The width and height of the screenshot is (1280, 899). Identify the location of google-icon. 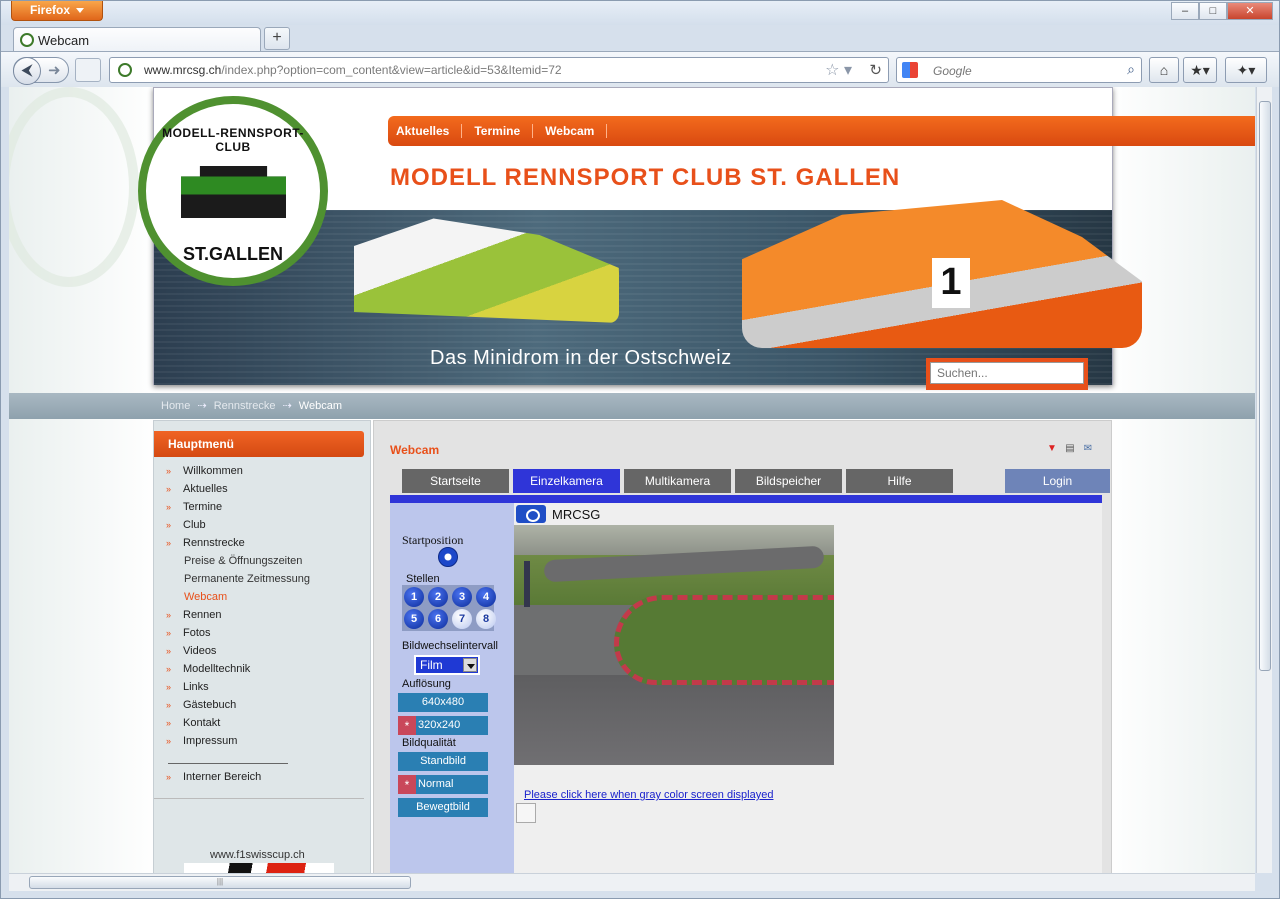
(910, 70).